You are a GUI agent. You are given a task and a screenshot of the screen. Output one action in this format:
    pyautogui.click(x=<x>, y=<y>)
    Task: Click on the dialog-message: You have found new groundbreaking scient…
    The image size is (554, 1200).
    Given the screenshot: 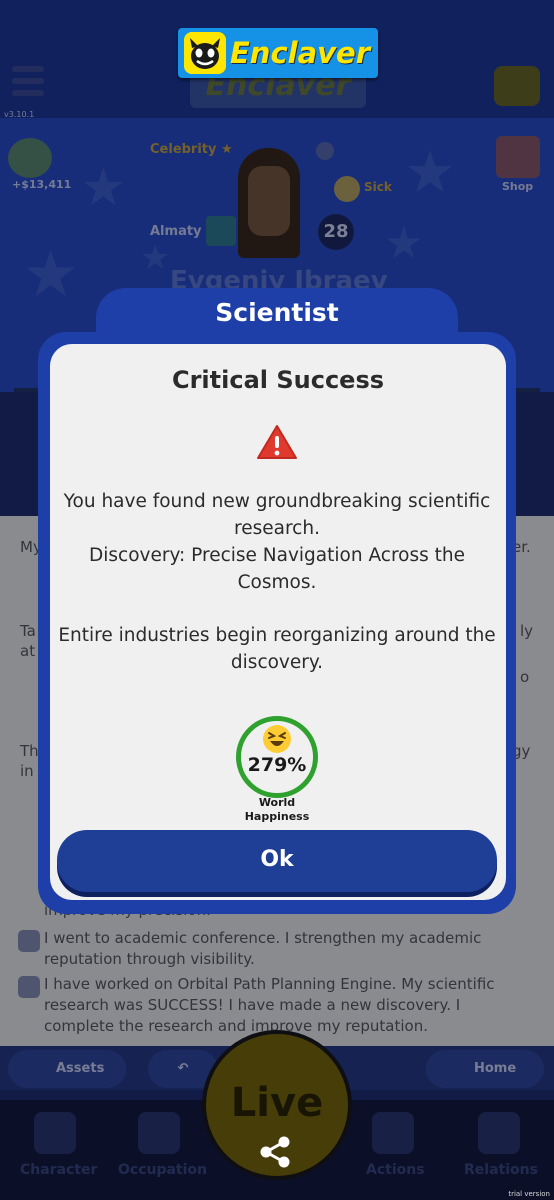 What is the action you would take?
    pyautogui.click(x=277, y=542)
    